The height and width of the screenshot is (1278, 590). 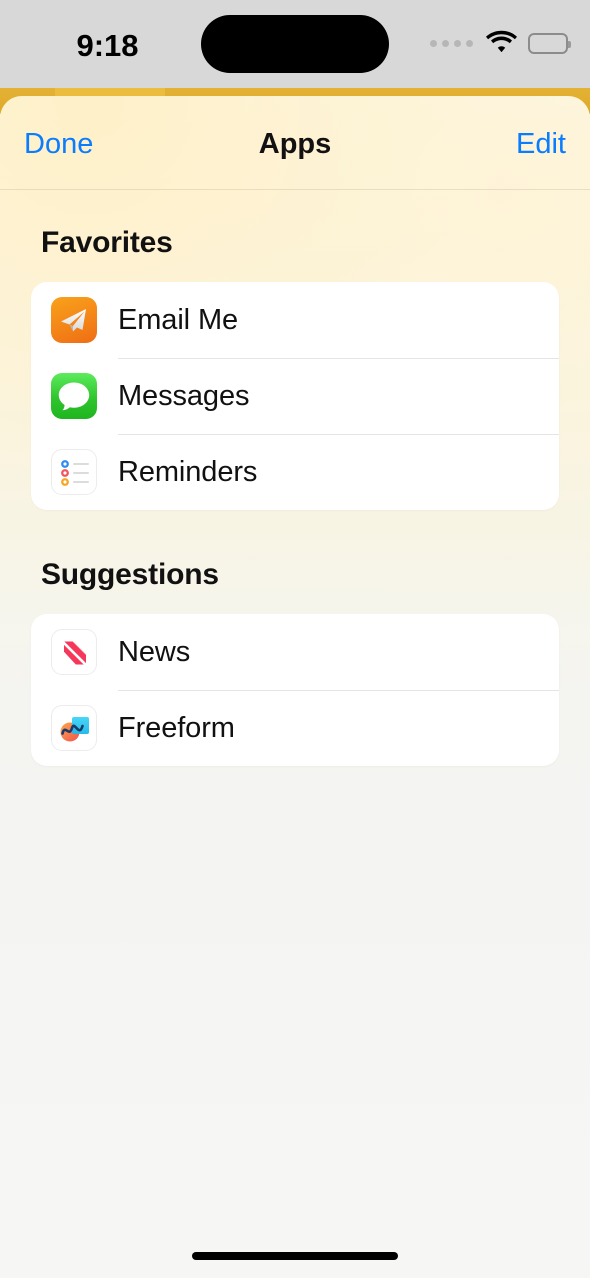 I want to click on news-app-icon, so click(x=74, y=652).